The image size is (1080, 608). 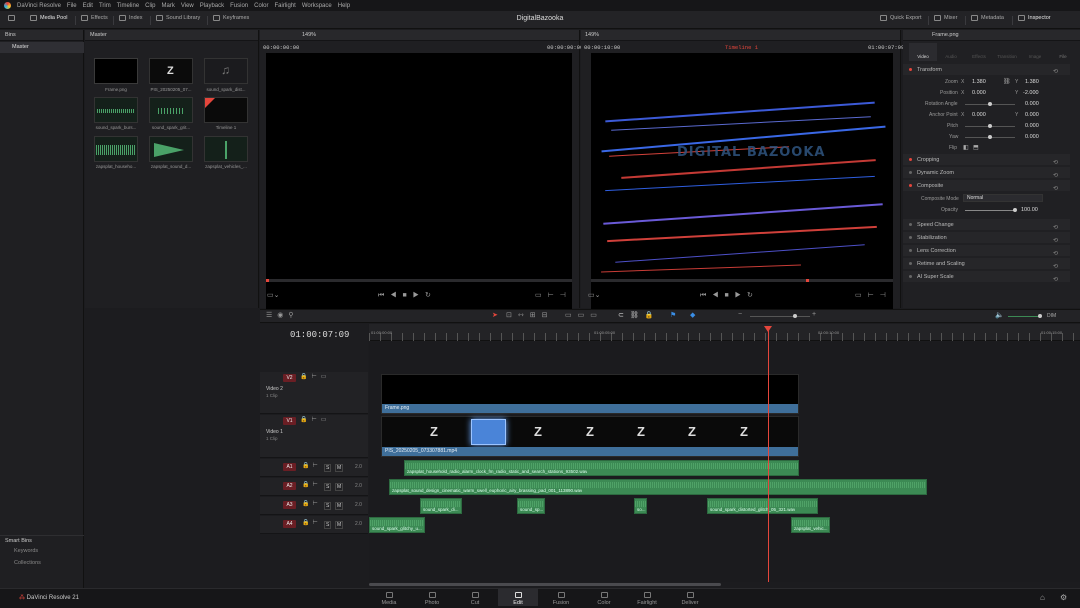 I want to click on track-a3-mute: M, so click(x=339, y=506).